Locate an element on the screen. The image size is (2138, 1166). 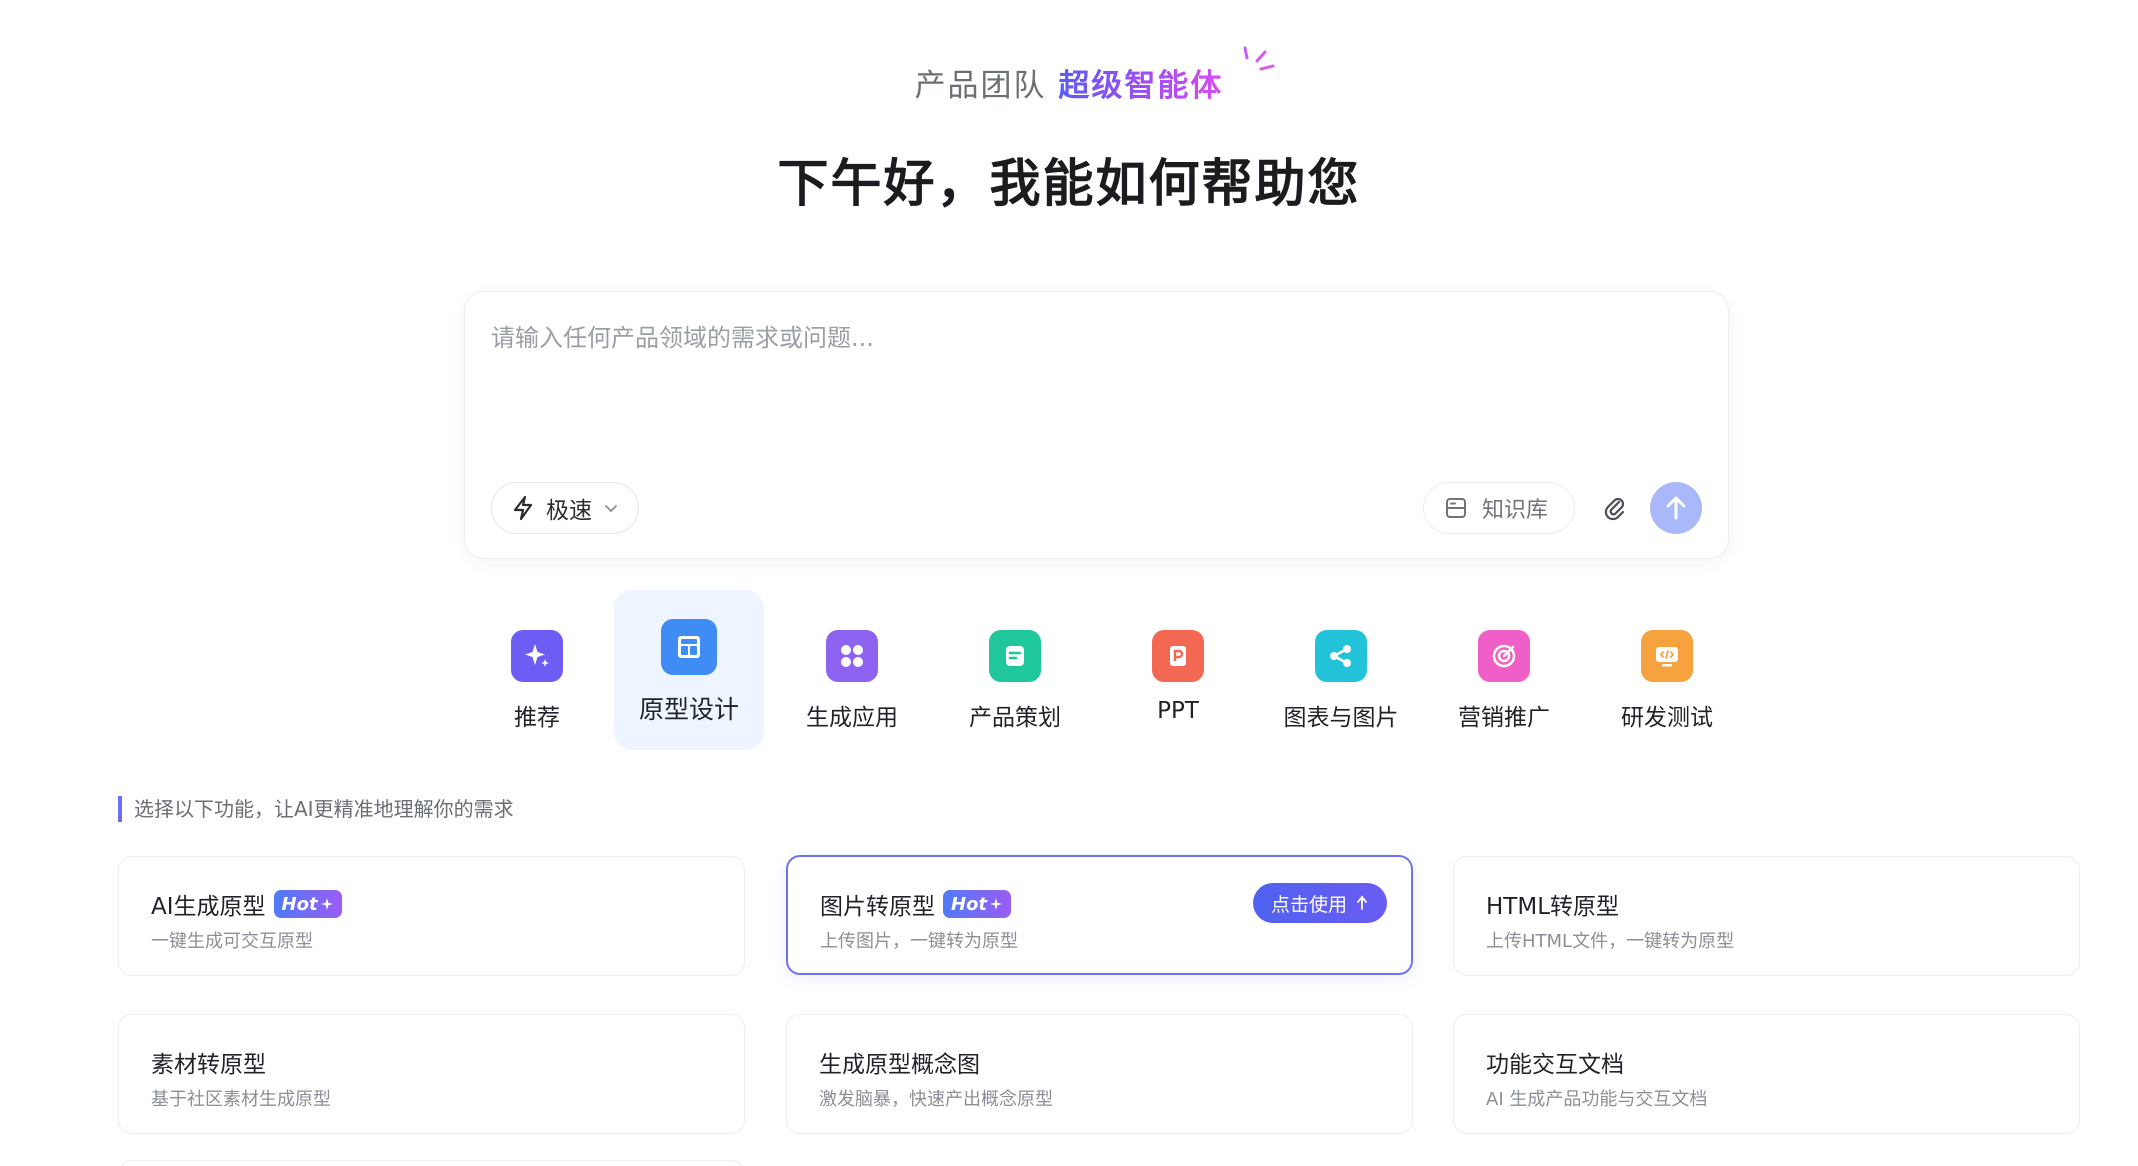
hero-tagline: 产品团队 超级智能体 is located at coordinates (1069, 82).